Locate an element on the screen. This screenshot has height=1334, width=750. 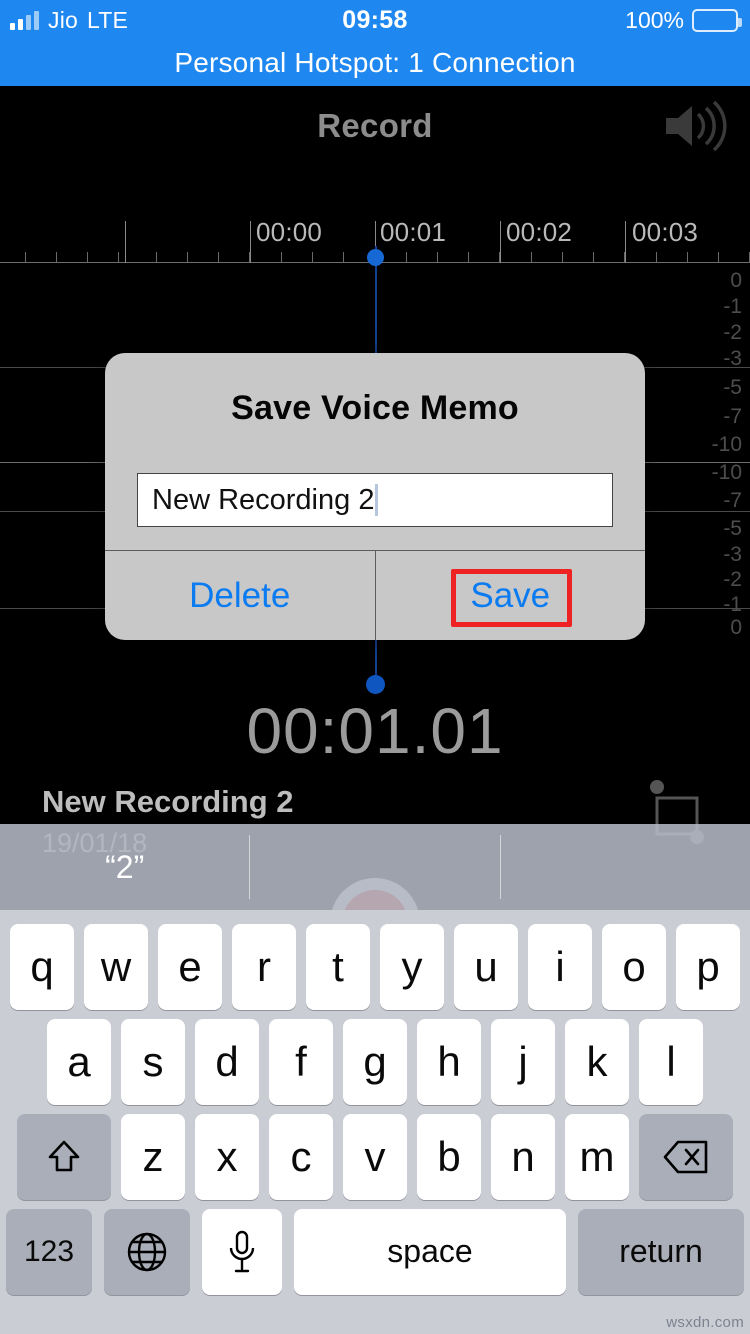
autocorrect-suggestion-bar: “2” is located at coordinates (375, 867).